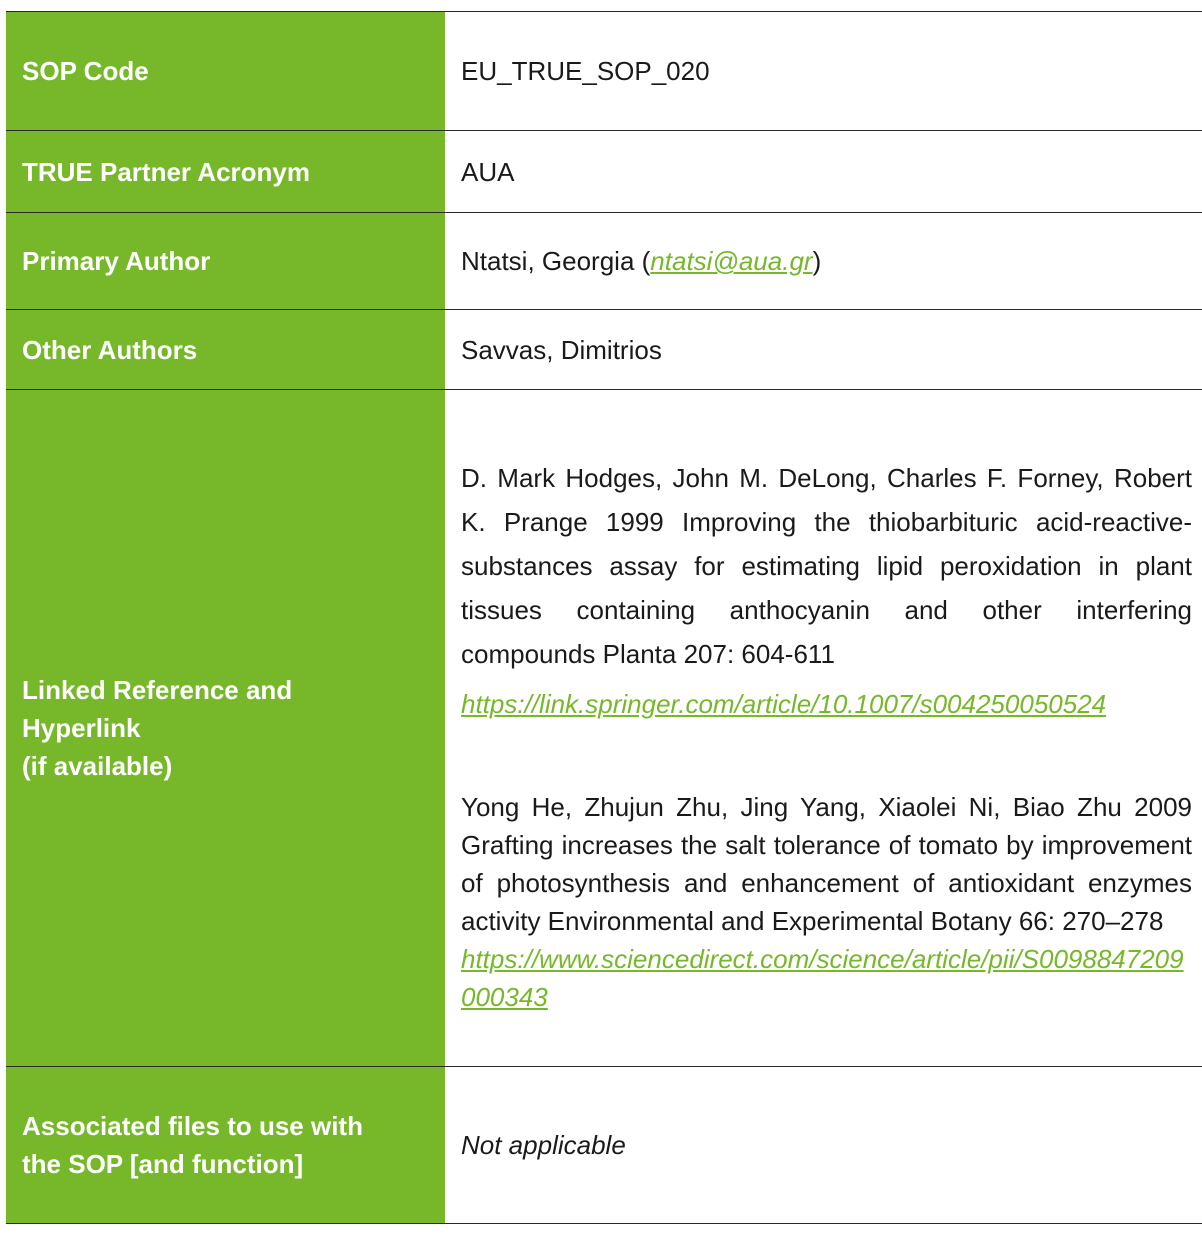  Describe the element at coordinates (823, 1145) in the screenshot. I see `associated-files-value: Not applicable` at that location.